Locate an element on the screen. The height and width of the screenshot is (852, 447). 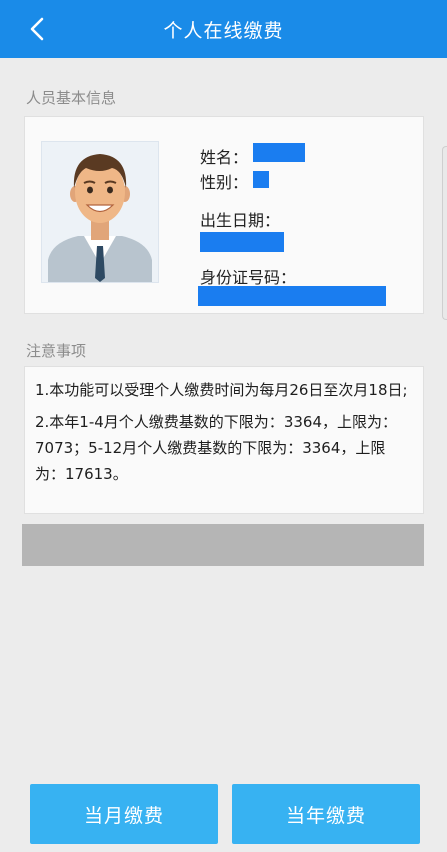
notice-section-label: 注意事项 is located at coordinates (56, 351).